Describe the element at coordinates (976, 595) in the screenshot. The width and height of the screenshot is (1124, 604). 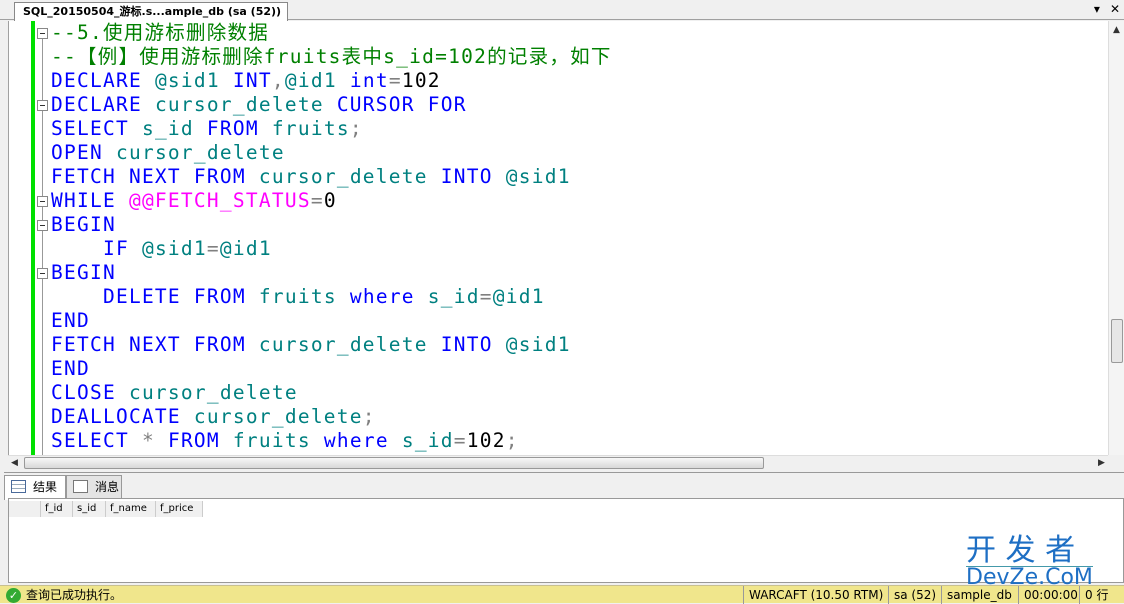
I see `status-database: sample_db` at that location.